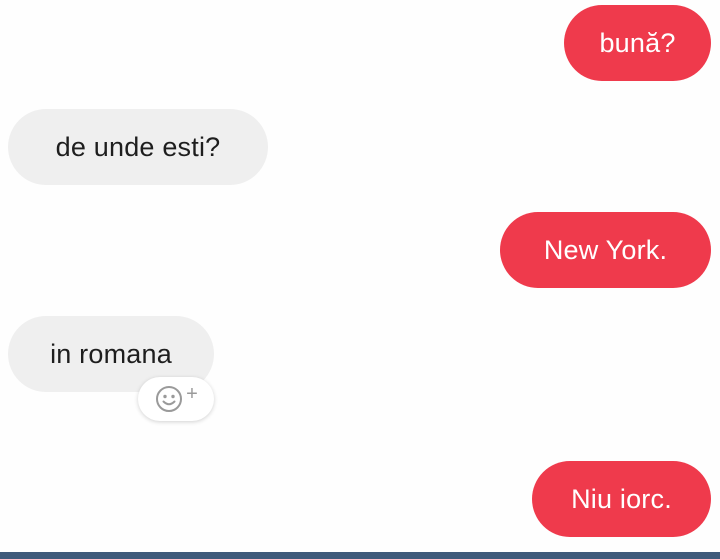  I want to click on add-reaction-button: +, so click(176, 399).